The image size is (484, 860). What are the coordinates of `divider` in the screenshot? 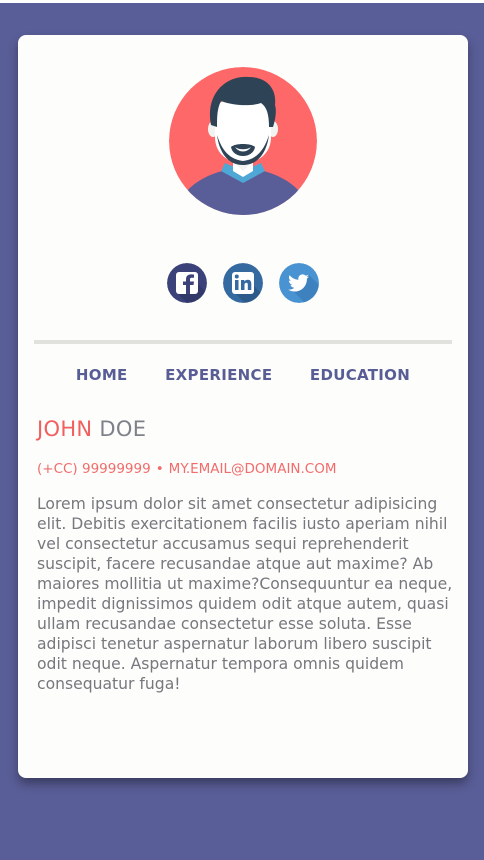 It's located at (243, 342).